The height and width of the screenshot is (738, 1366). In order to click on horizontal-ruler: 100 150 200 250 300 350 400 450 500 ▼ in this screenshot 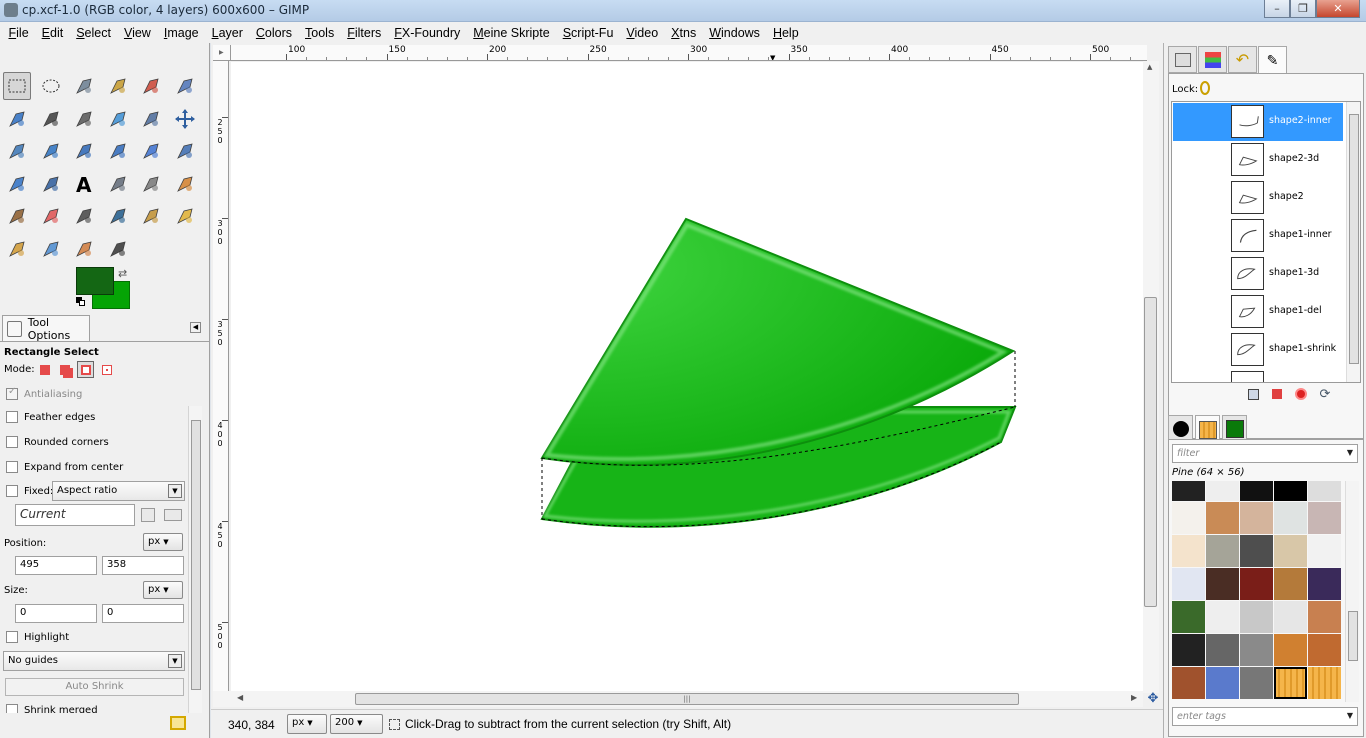, I will do `click(689, 53)`.